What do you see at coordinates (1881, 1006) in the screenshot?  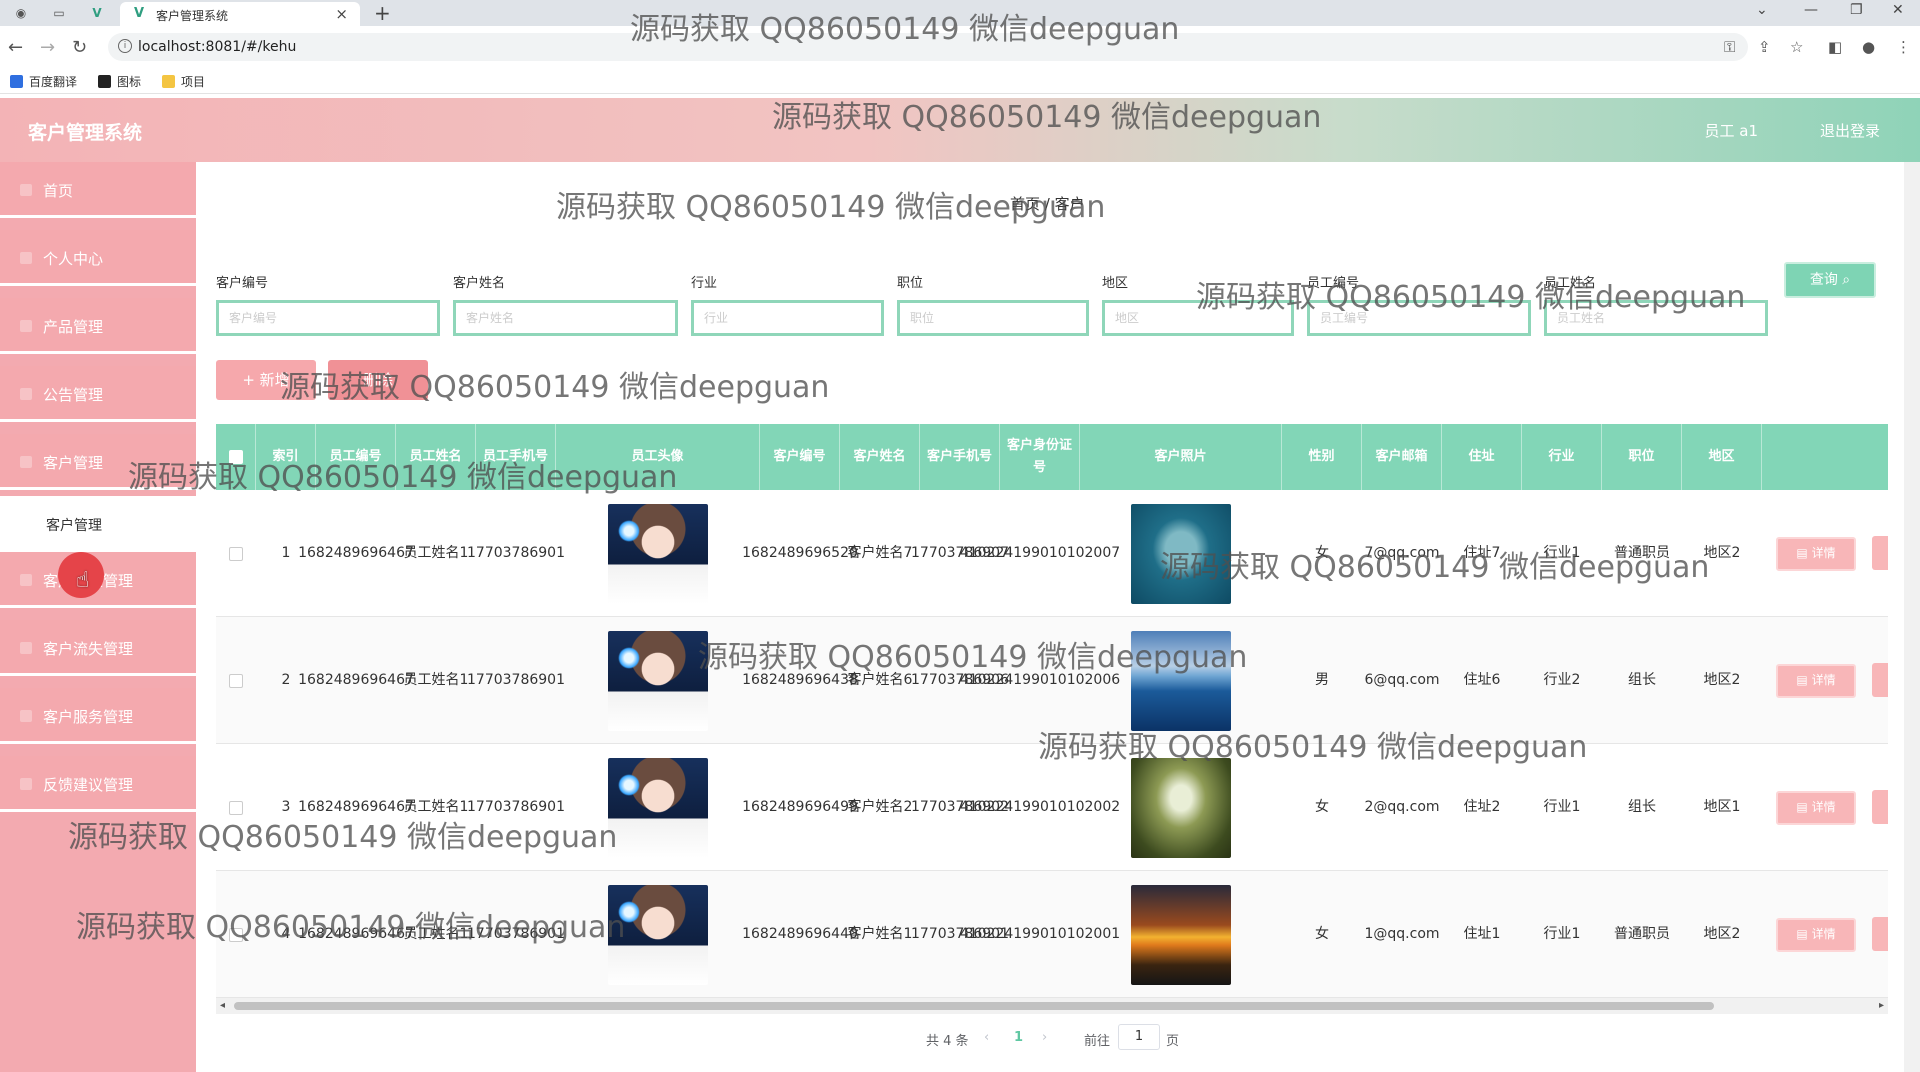 I see `scroll-right-icon: ▸` at bounding box center [1881, 1006].